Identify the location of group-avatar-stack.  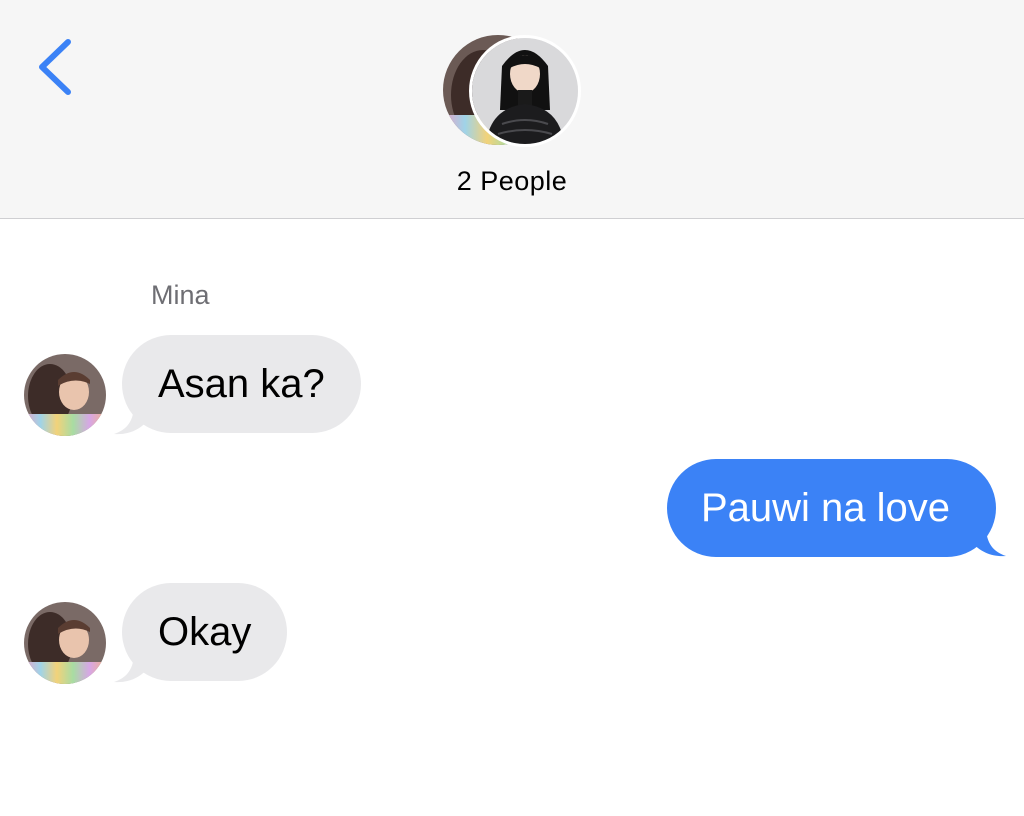
(513, 91).